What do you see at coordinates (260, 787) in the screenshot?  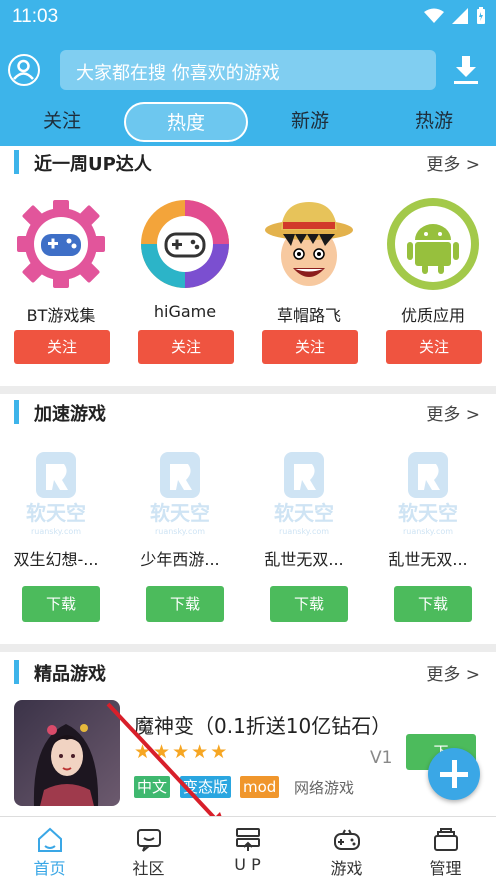 I see `tag-mod: mod` at bounding box center [260, 787].